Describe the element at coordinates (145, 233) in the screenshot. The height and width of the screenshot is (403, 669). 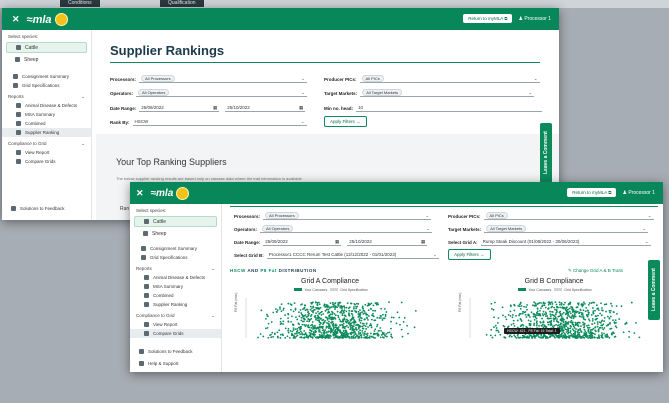
I see `sheep-icon` at that location.